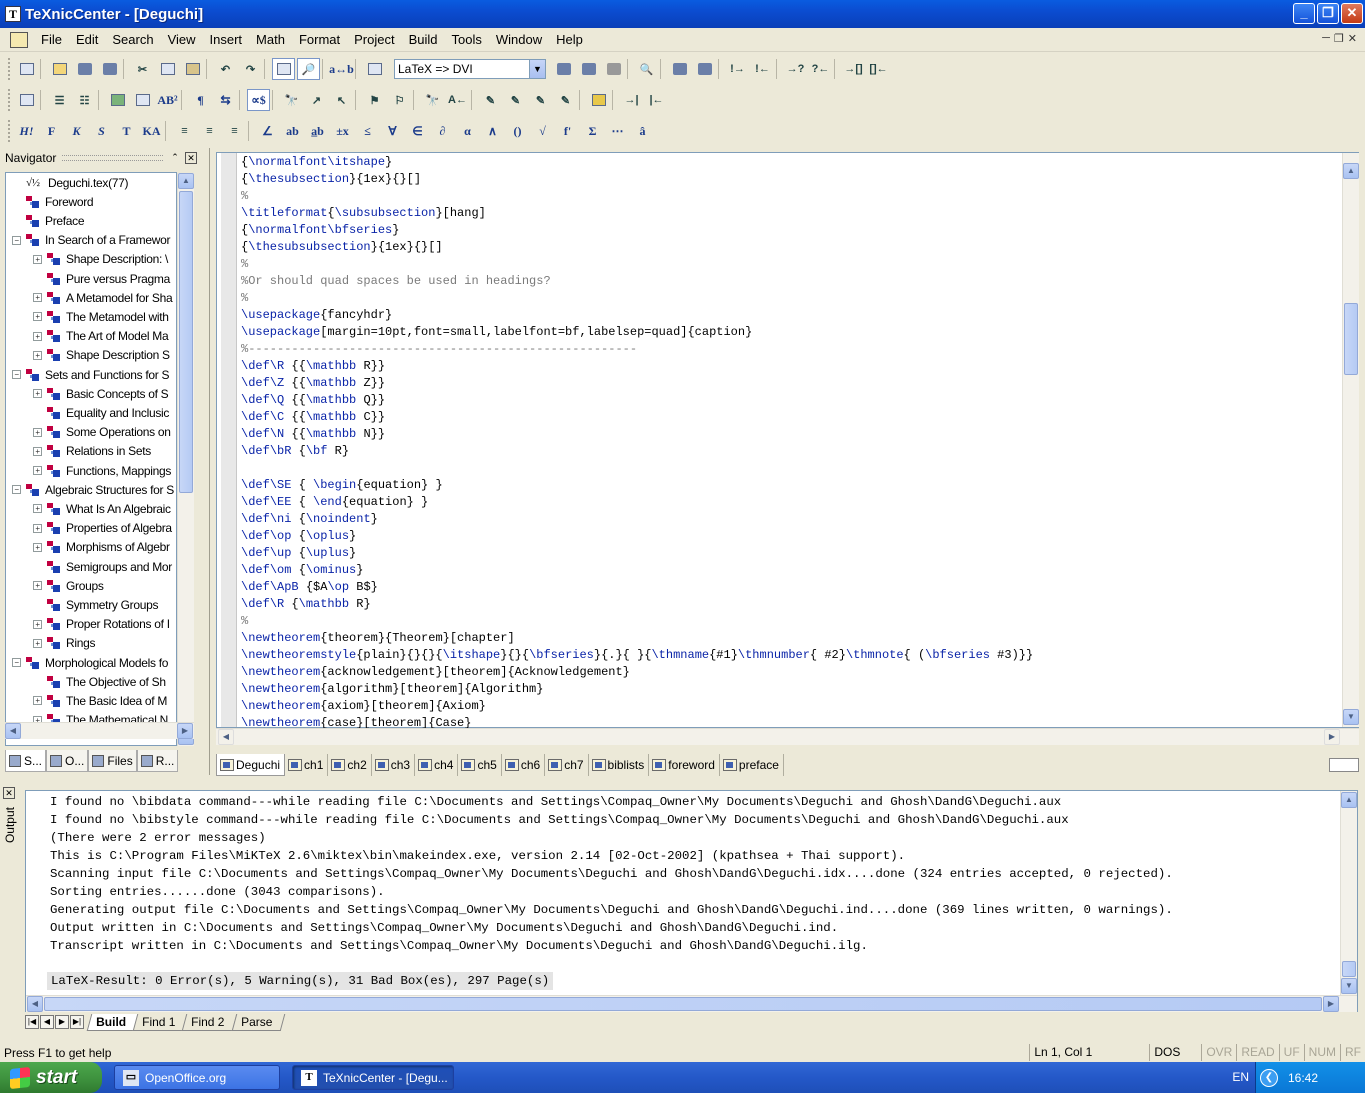 The image size is (1365, 1093). What do you see at coordinates (656, 100) in the screenshot?
I see `outdent-icon: |←` at bounding box center [656, 100].